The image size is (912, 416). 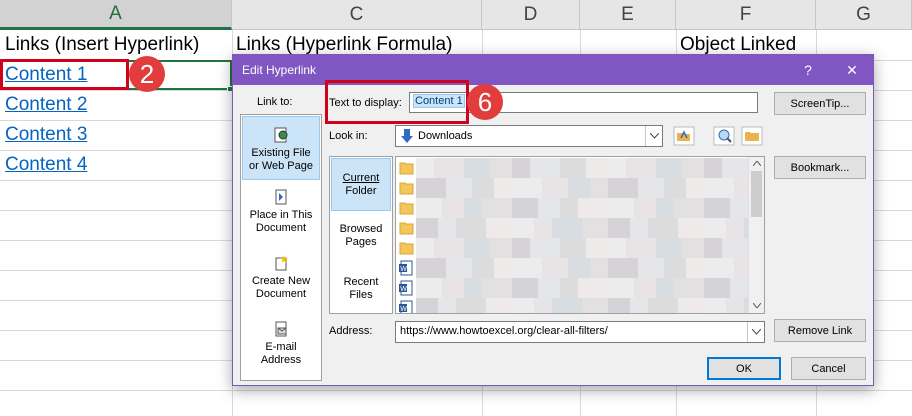 I want to click on link-cell-content-4: Content 4, so click(x=46, y=165).